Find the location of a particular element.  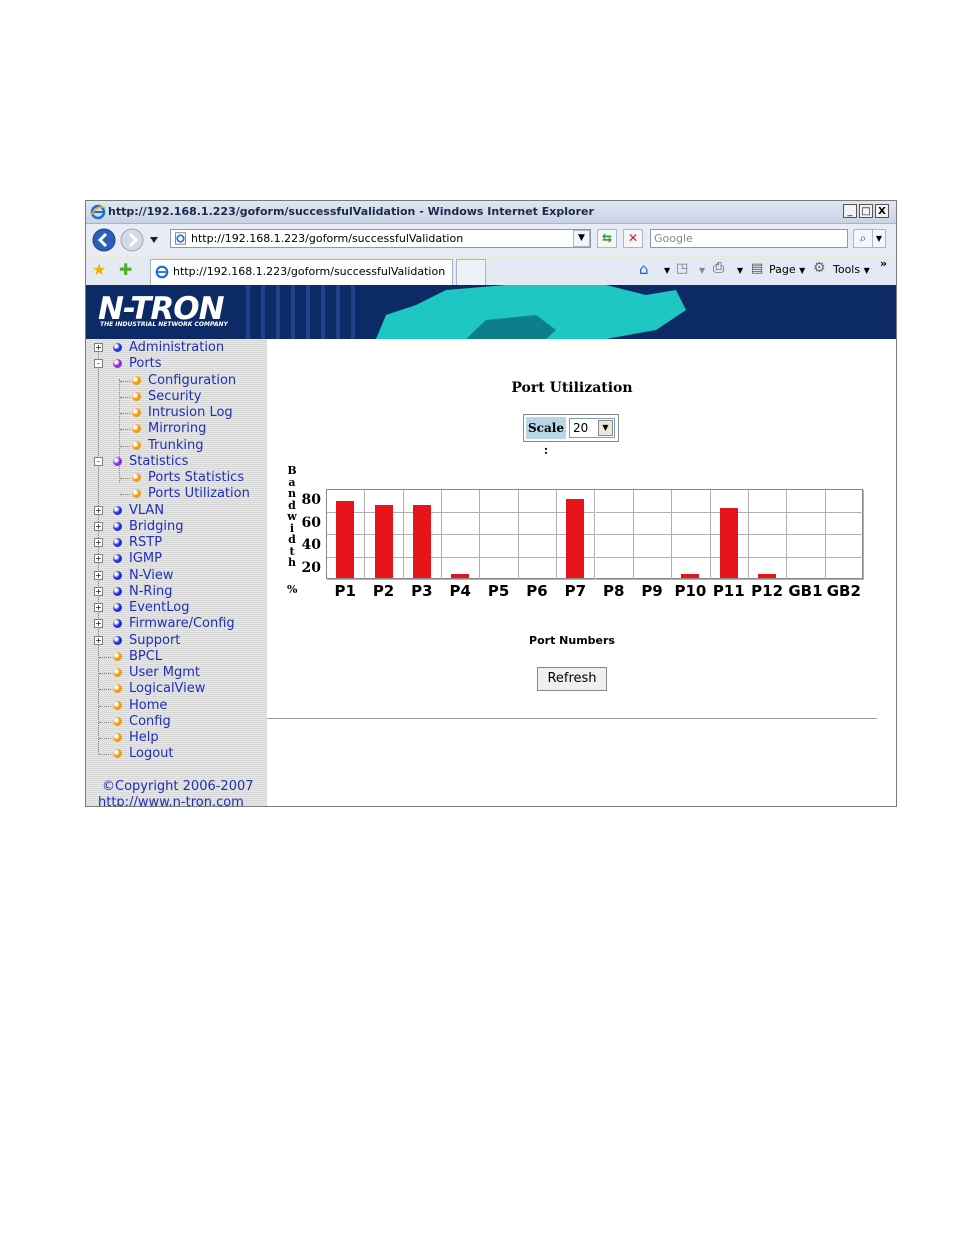

chevron-down-icon: ▼ is located at coordinates (605, 428).